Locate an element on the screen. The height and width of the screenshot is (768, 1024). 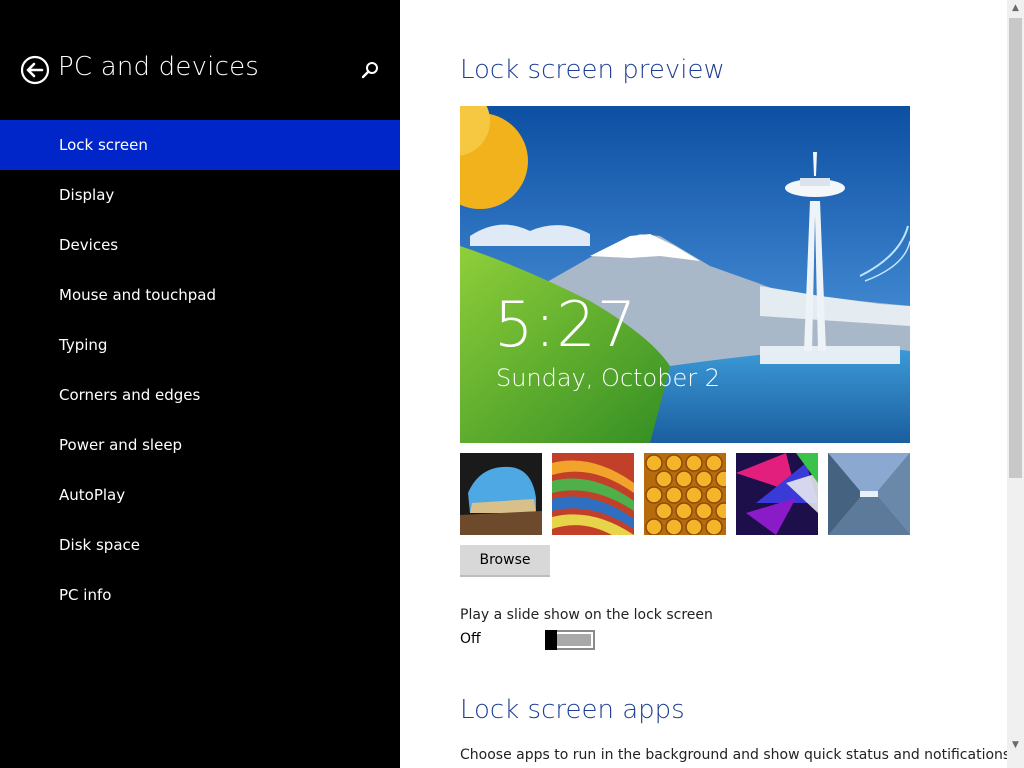
sidebar-item-autoplay: AutoPlay is located at coordinates (200, 495).